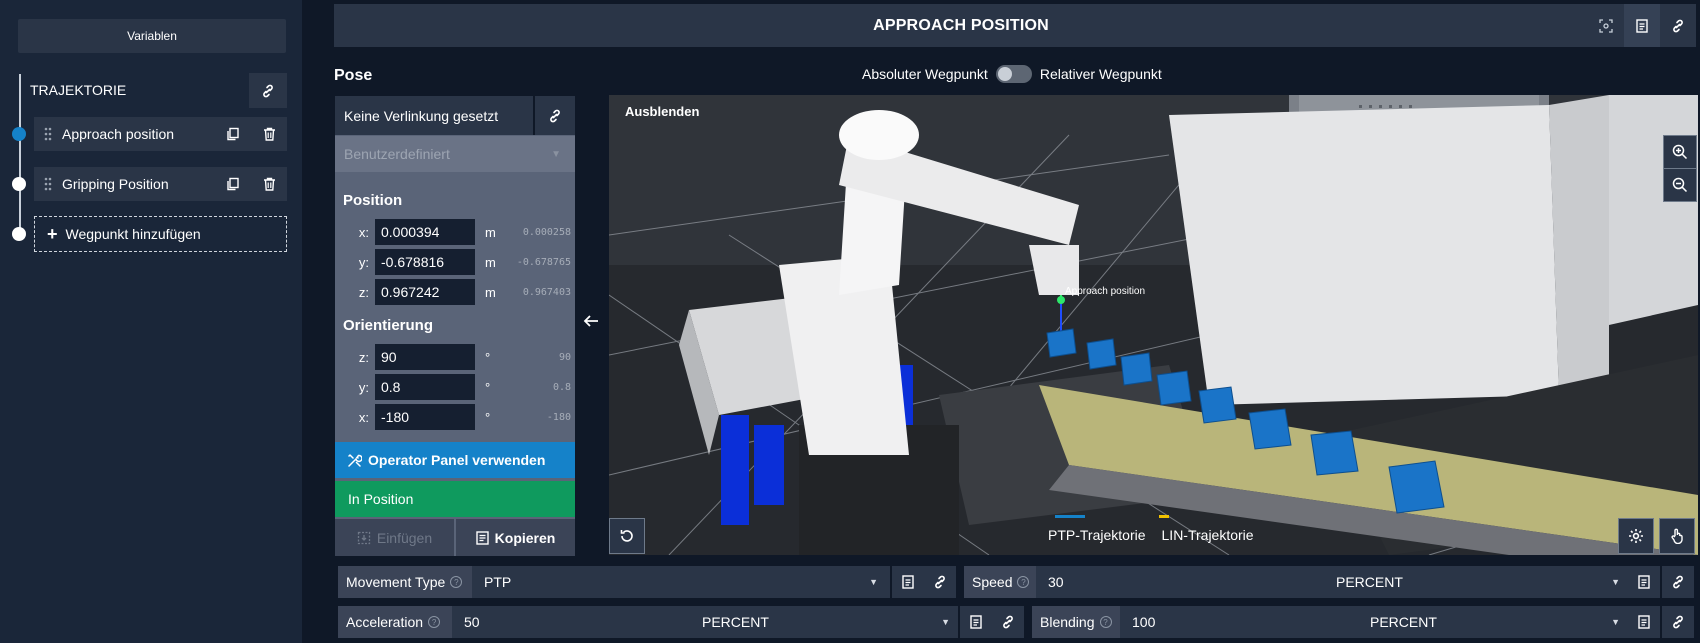  Describe the element at coordinates (543, 262) in the screenshot. I see `reference-value: -0.678765` at that location.